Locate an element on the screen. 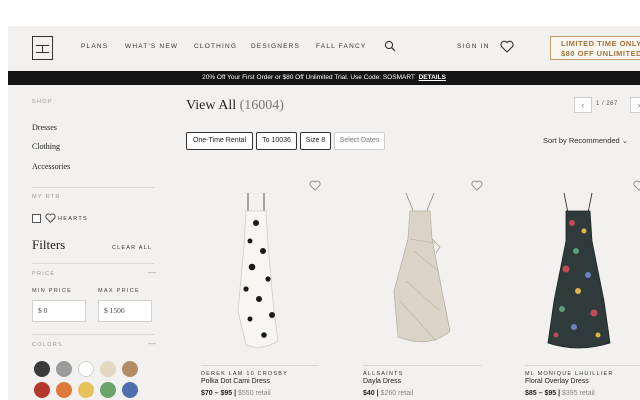  product-name: Dayla Dress is located at coordinates (382, 381).